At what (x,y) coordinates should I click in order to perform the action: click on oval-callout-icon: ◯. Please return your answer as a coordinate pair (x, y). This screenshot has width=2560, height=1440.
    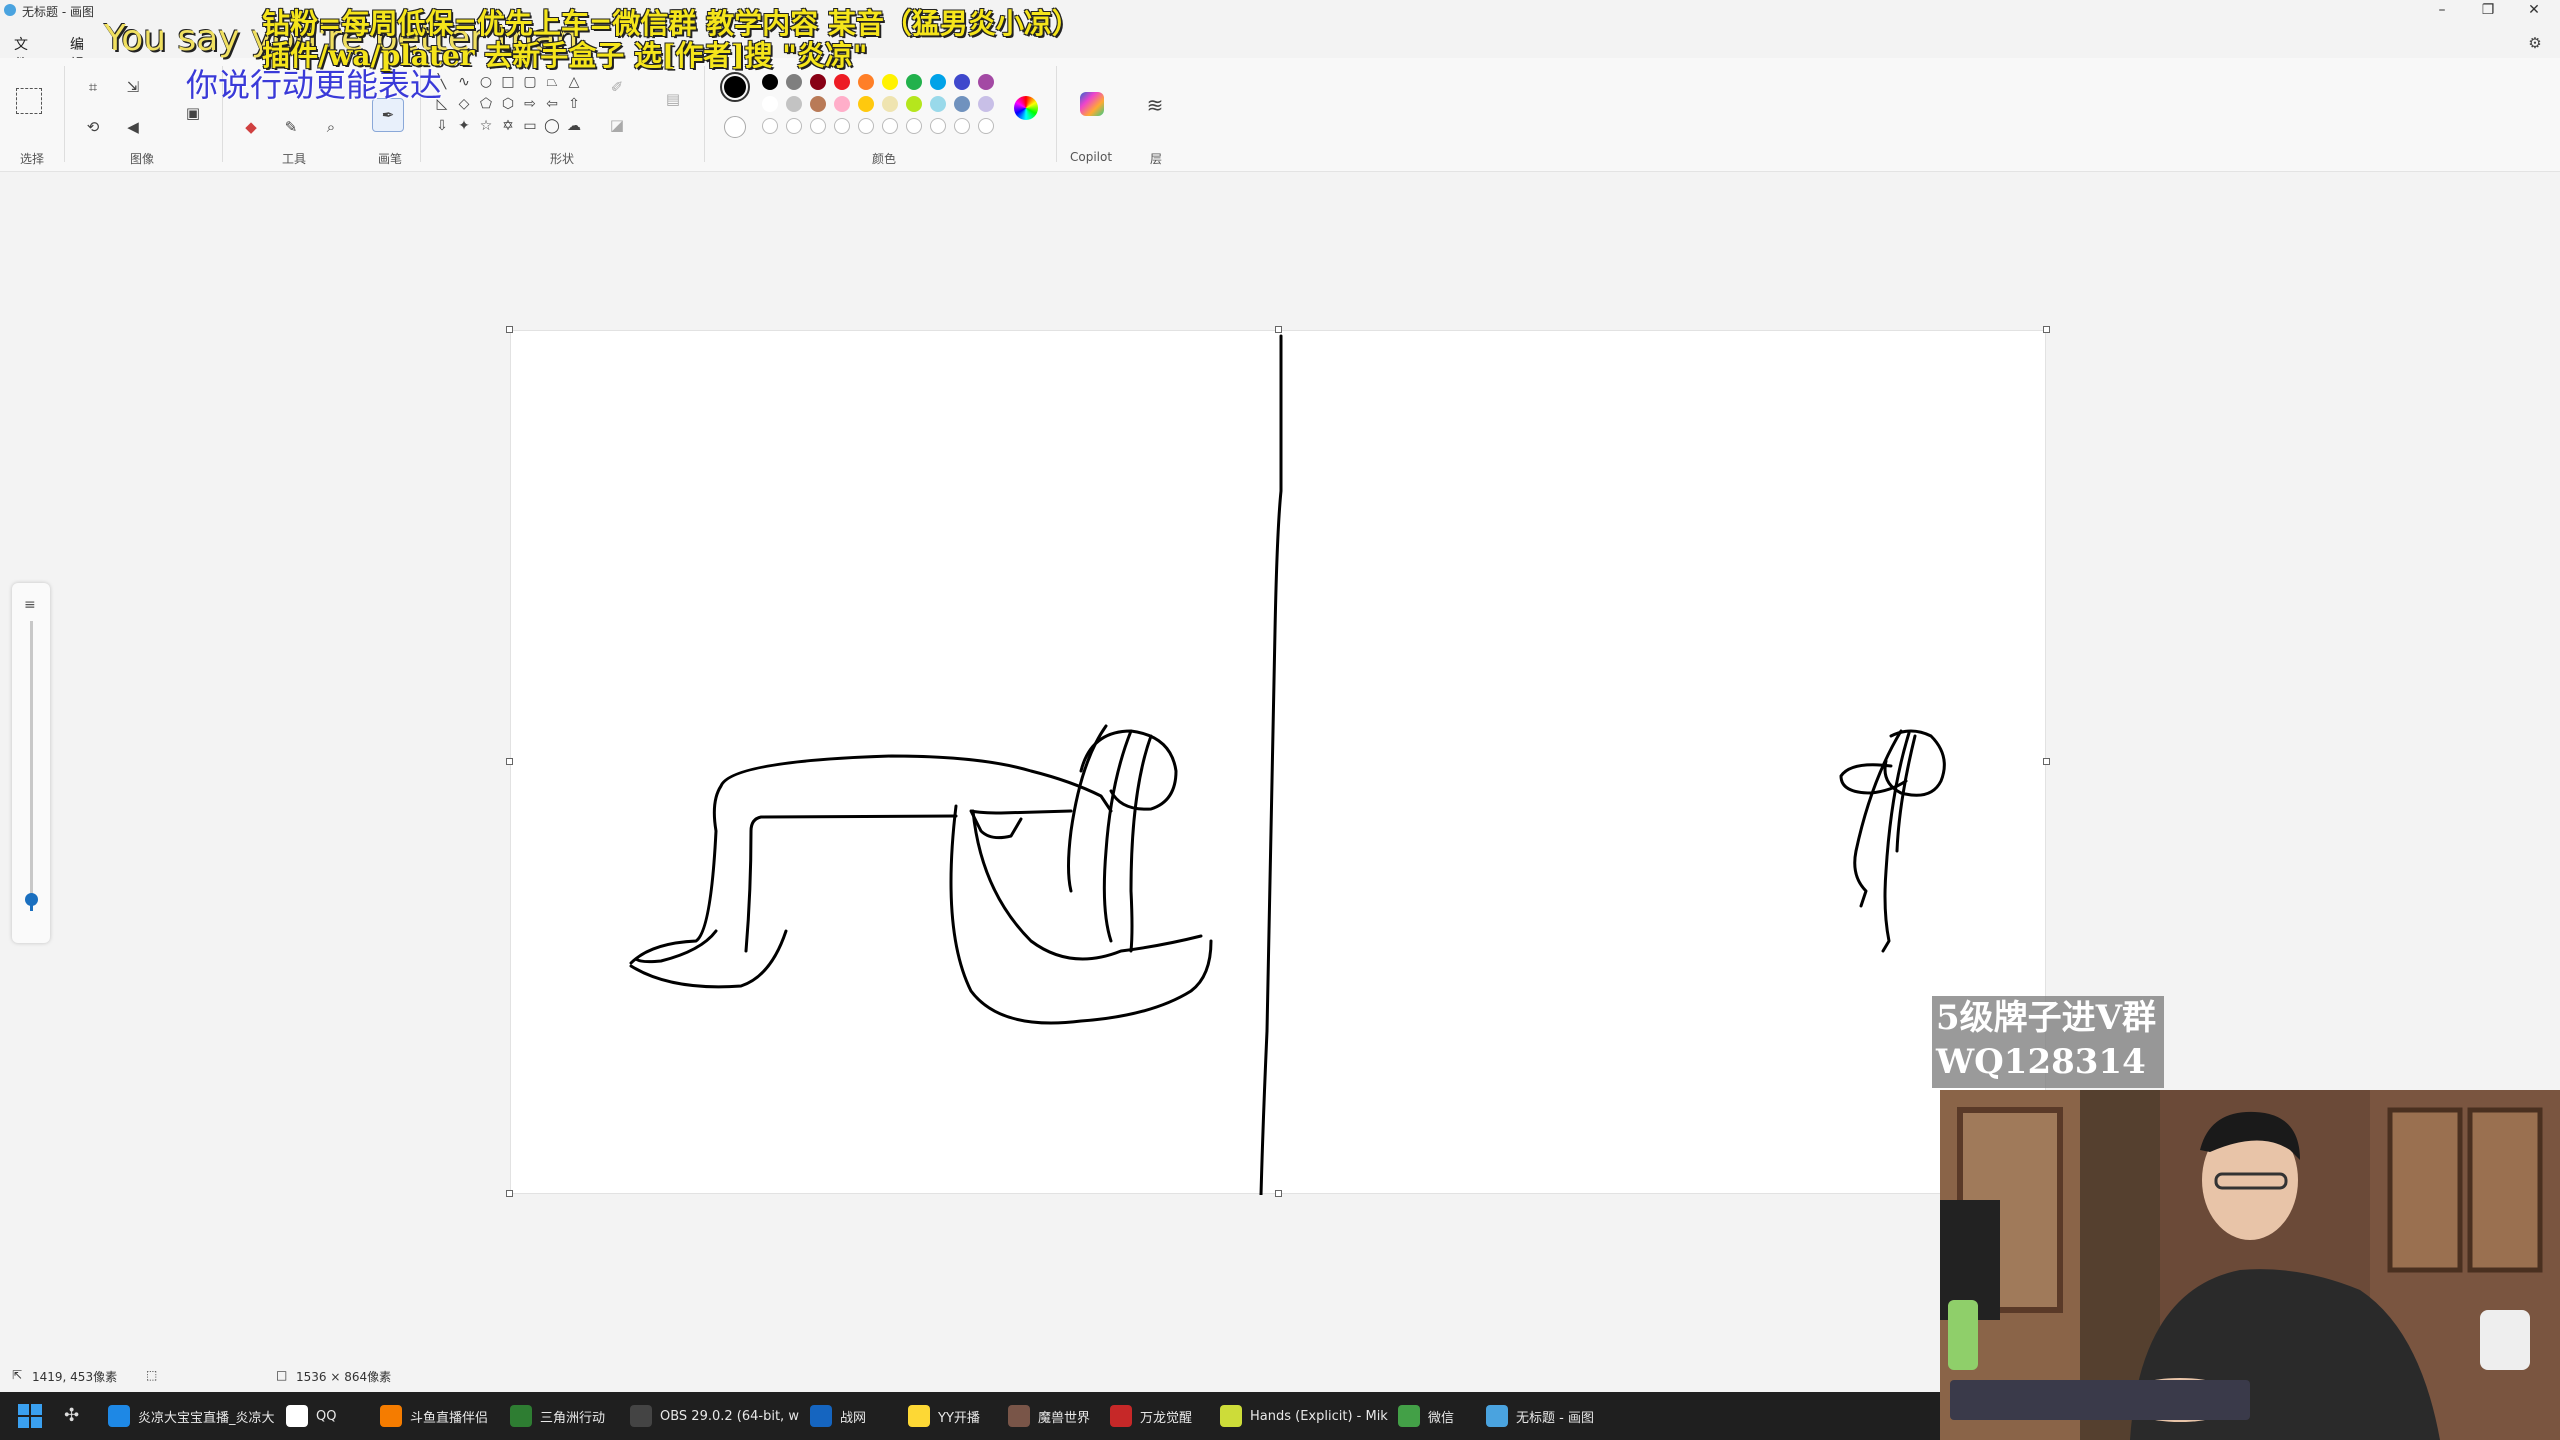
    Looking at the image, I should click on (552, 126).